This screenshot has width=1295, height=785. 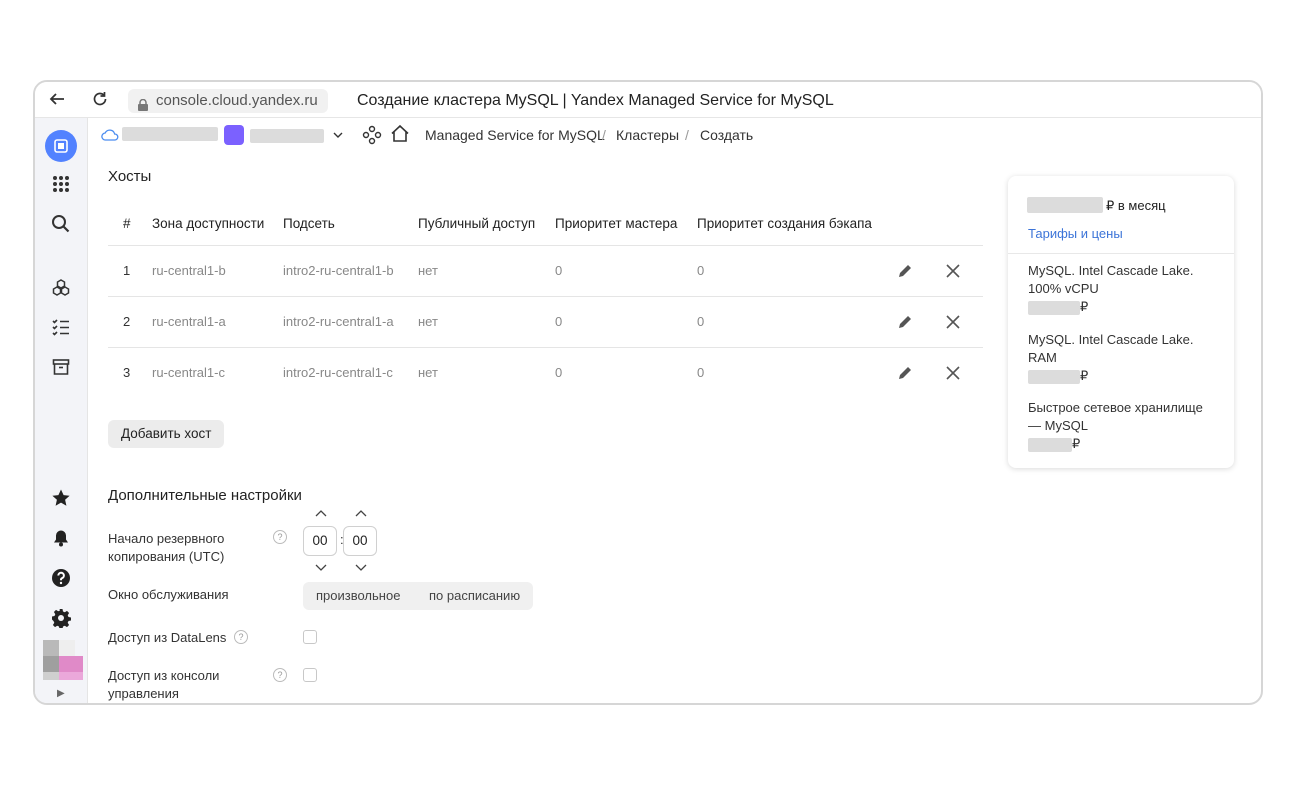 What do you see at coordinates (647, 135) in the screenshot?
I see `breadcrumb-clusters: Кластеры` at bounding box center [647, 135].